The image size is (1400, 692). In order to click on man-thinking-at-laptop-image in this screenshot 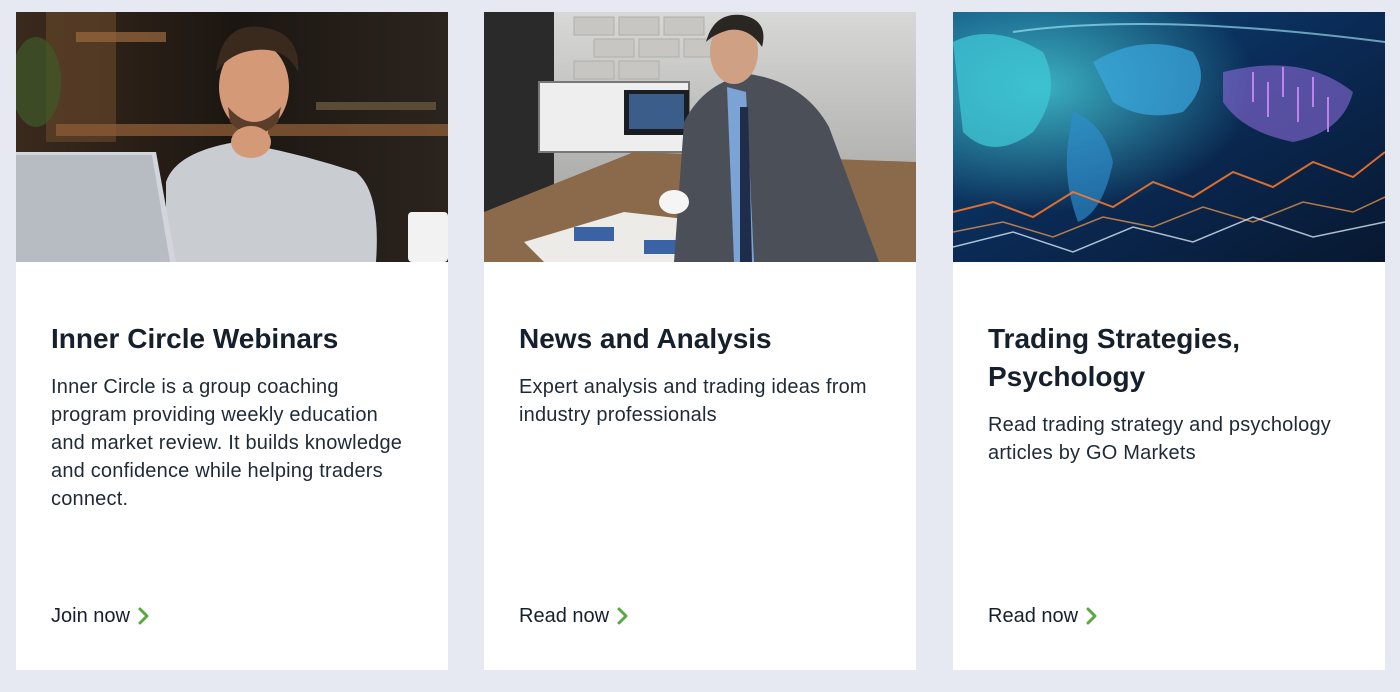, I will do `click(232, 137)`.